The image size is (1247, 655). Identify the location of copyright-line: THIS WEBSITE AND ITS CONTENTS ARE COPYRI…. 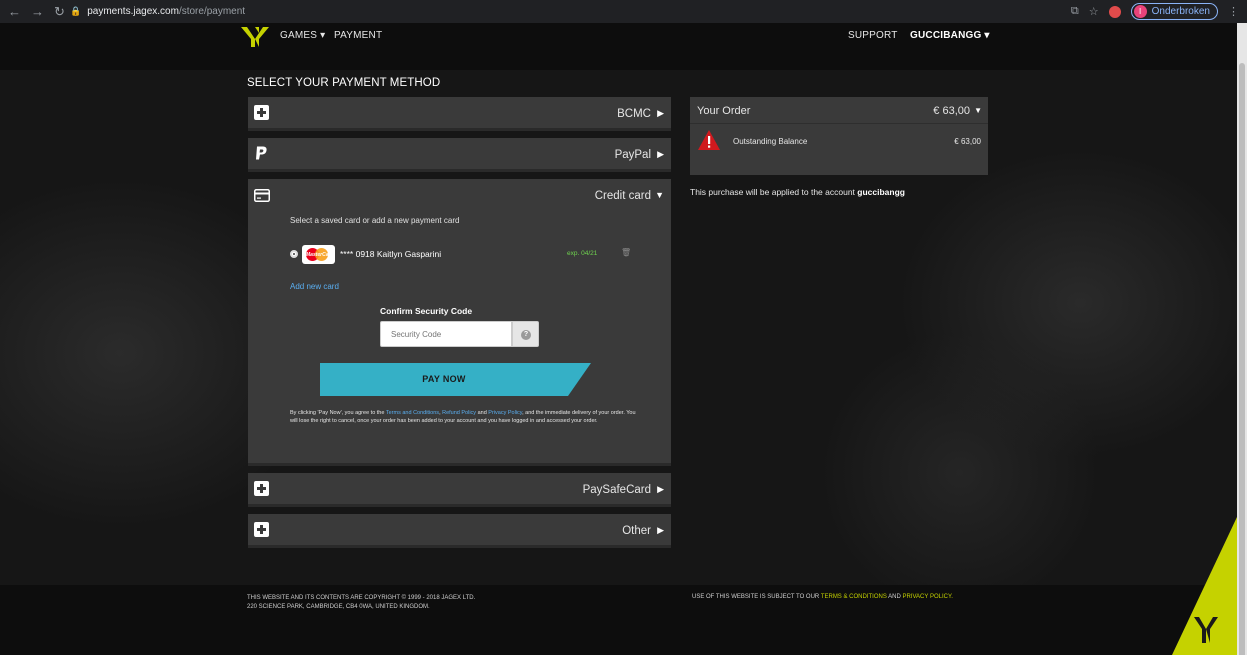
(361, 598).